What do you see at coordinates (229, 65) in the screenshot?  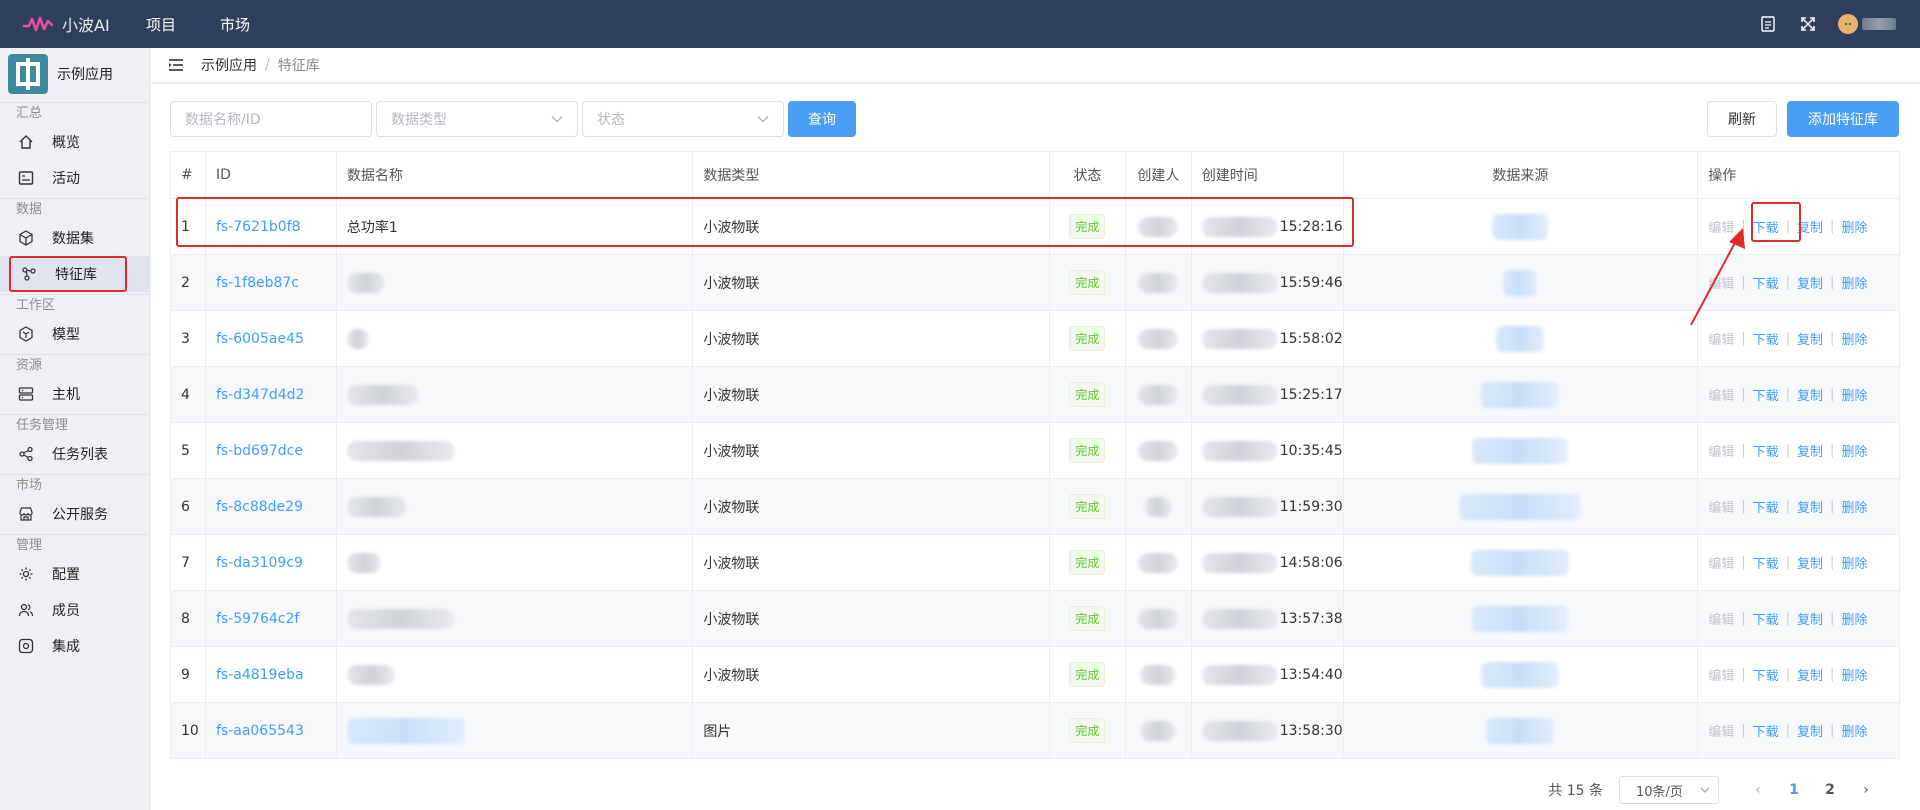 I see `breadcrumb-root: 示例应用` at bounding box center [229, 65].